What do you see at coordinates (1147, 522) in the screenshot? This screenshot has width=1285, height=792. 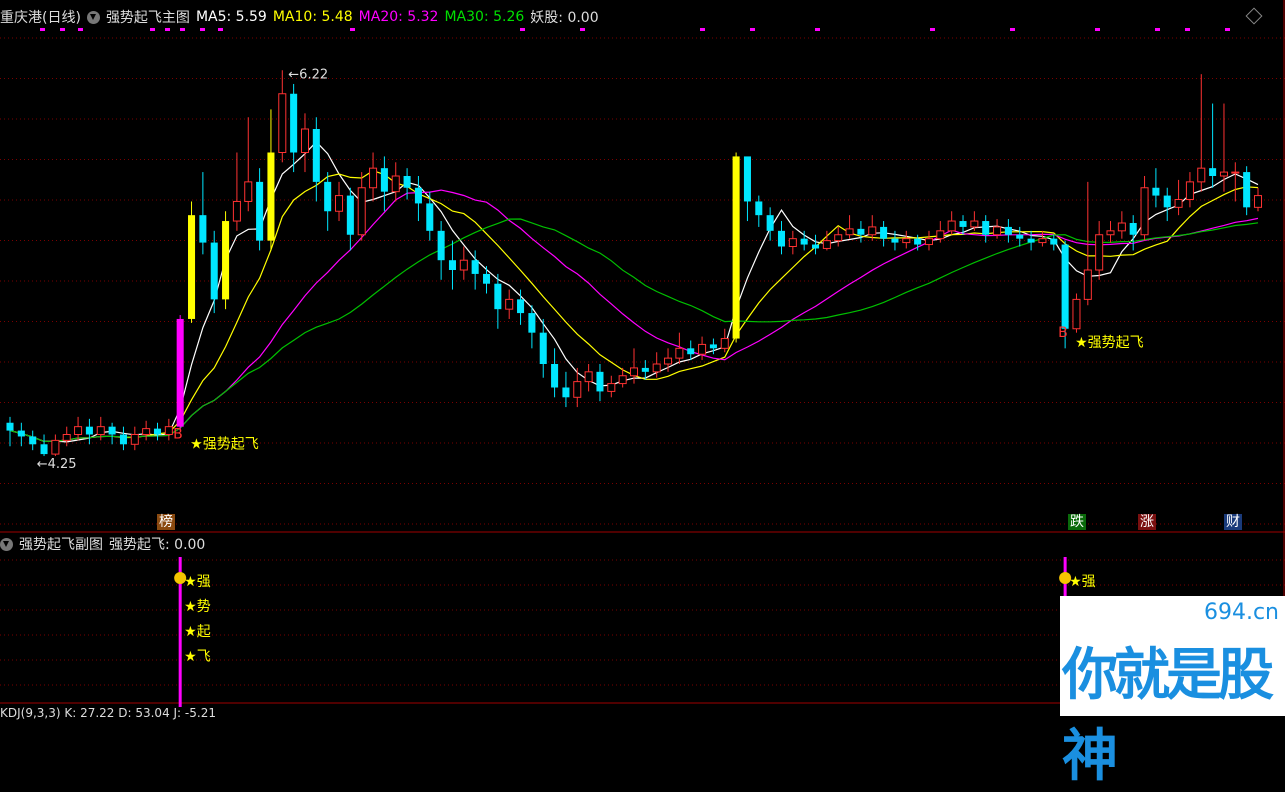 I see `zhang-badge: 涨` at bounding box center [1147, 522].